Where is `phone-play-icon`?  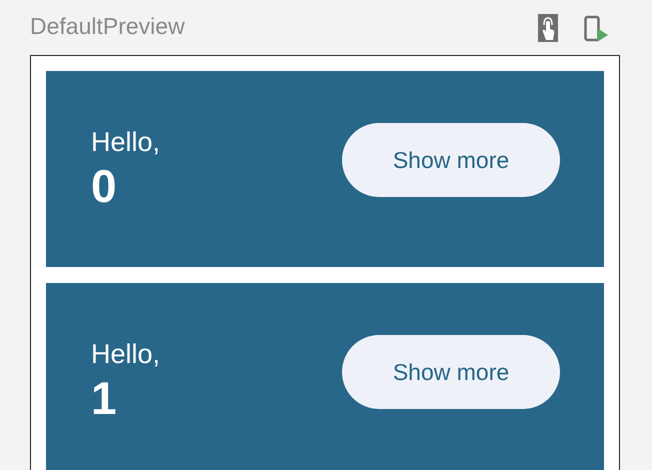 phone-play-icon is located at coordinates (597, 28).